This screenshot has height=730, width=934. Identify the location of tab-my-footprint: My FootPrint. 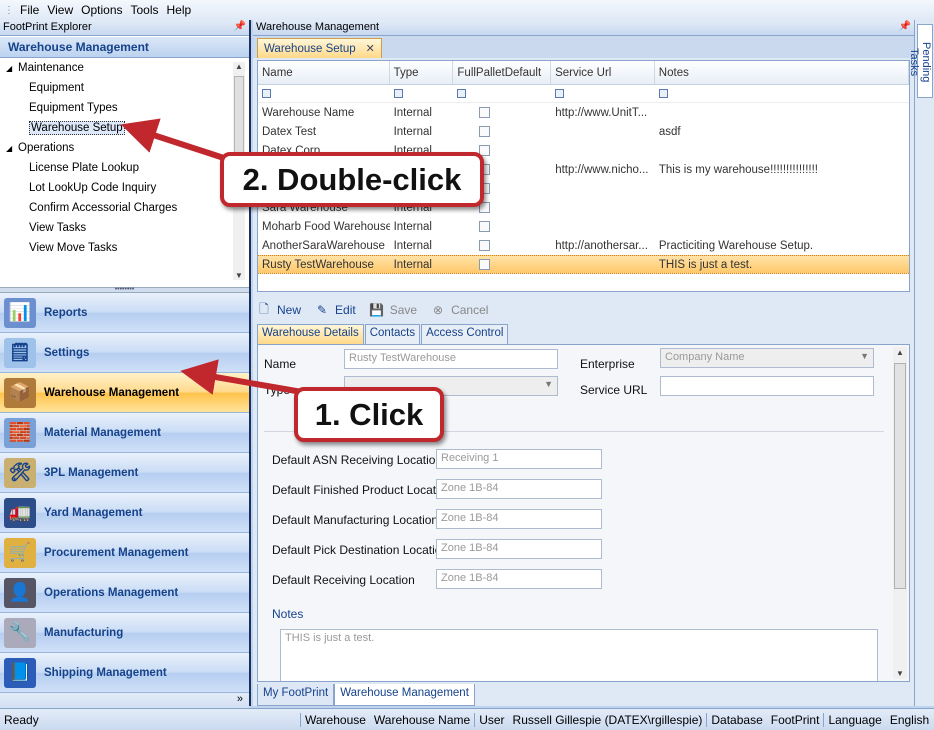
(296, 695).